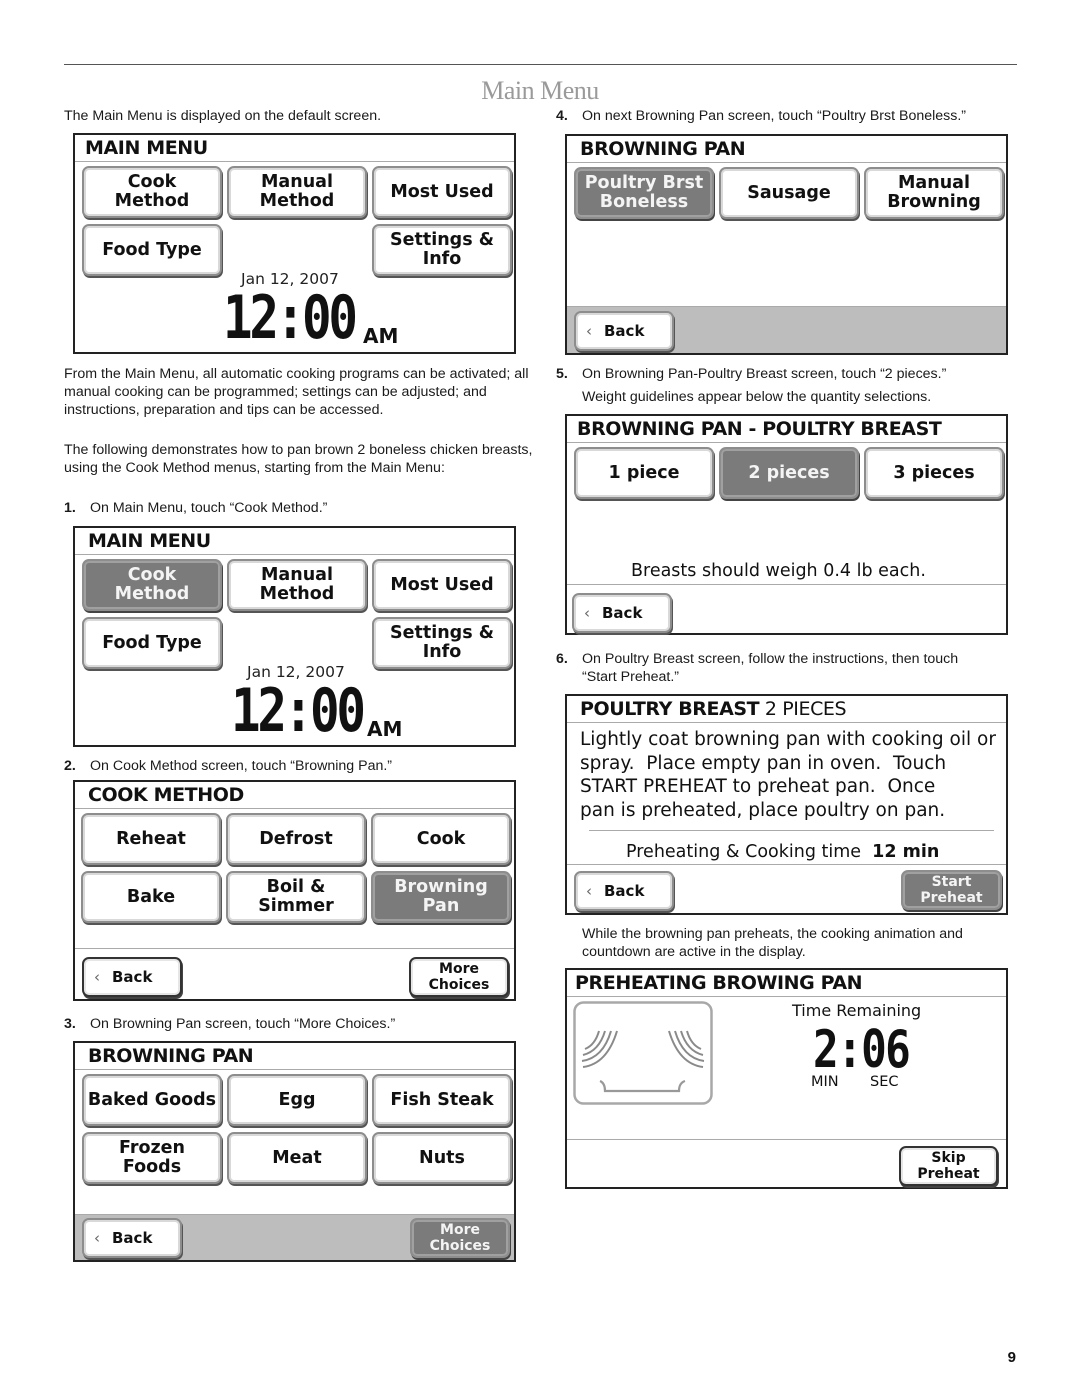  What do you see at coordinates (152, 1158) in the screenshot?
I see `frozen-foods-button: Frozen Foods` at bounding box center [152, 1158].